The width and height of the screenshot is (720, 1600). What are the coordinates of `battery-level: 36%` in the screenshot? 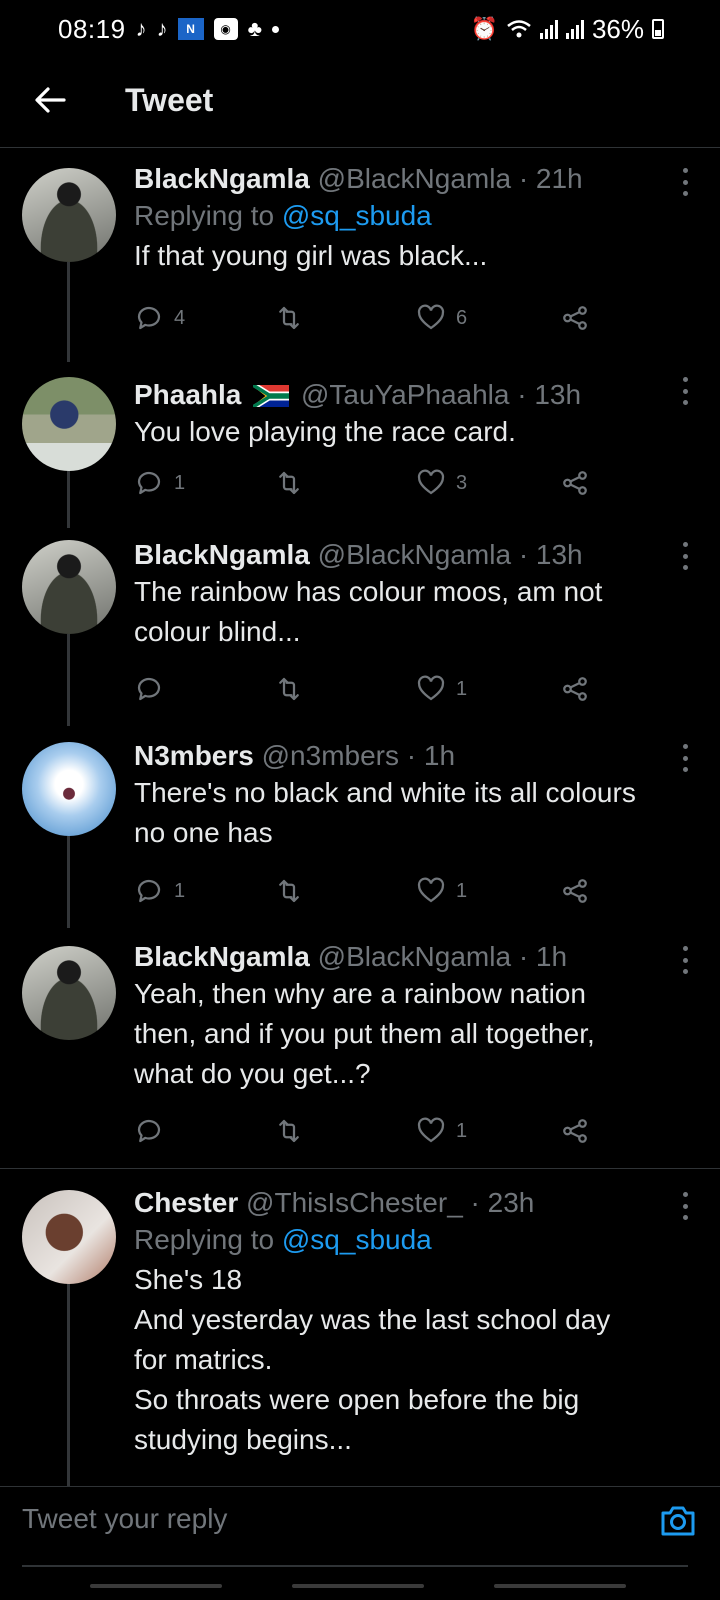 It's located at (617, 28).